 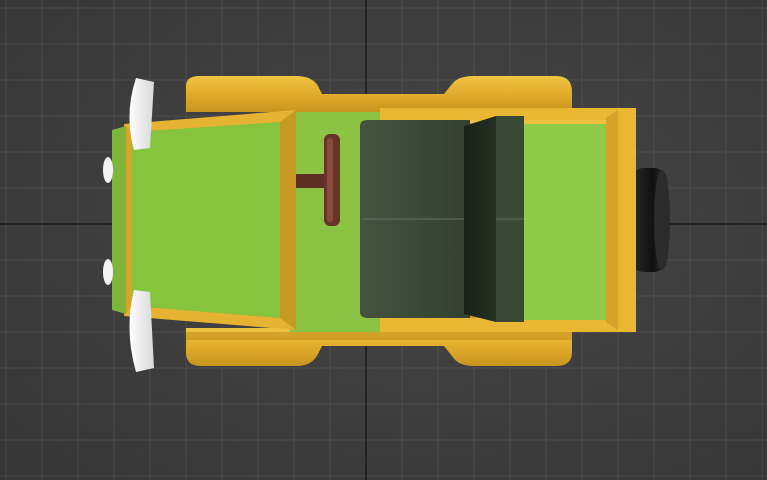 What do you see at coordinates (379, 94) in the screenshot?
I see `fender-top` at bounding box center [379, 94].